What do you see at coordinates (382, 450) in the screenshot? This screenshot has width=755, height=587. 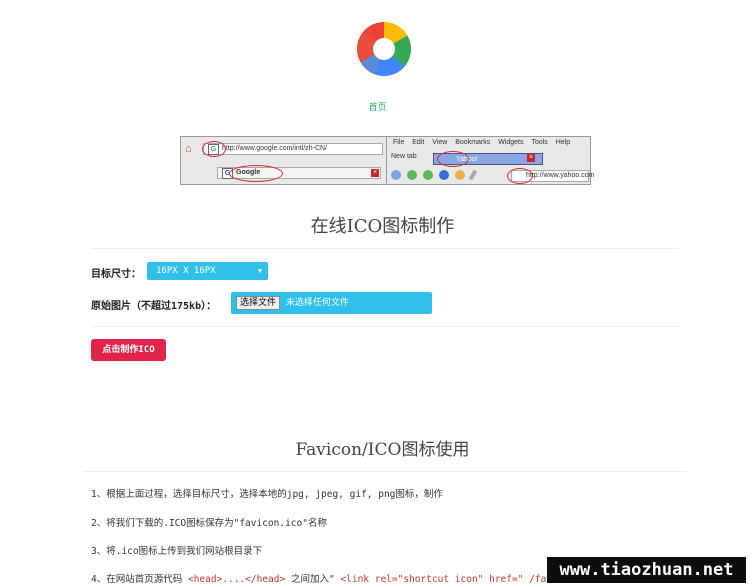 I see `usage-title: Favicon/ICO图标使用` at bounding box center [382, 450].